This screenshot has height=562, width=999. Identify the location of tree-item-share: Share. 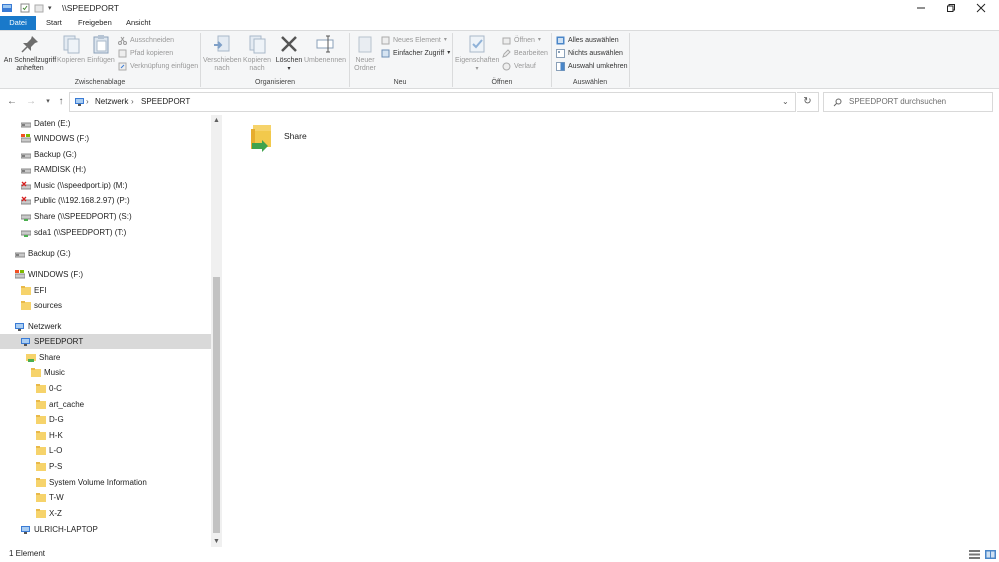
(105, 357).